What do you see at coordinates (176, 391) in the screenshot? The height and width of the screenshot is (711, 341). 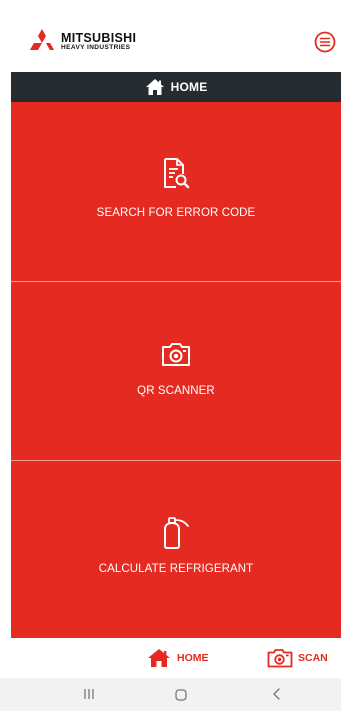 I see `qr-scanner-label: QR SCANNER` at bounding box center [176, 391].